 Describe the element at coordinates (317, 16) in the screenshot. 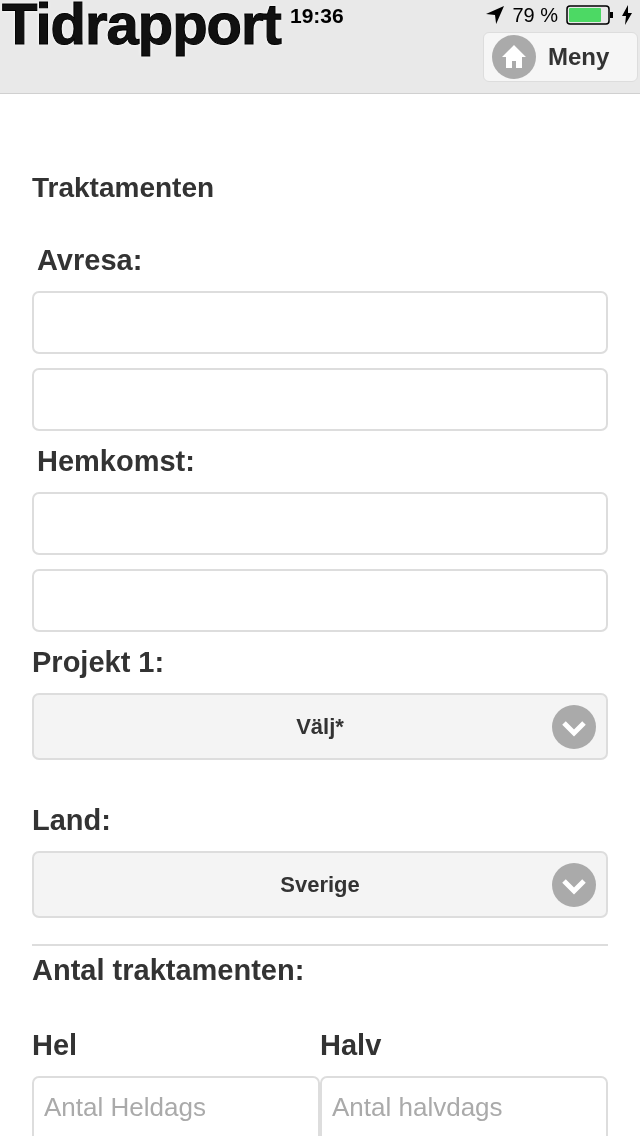

I see `status-time: 19:36` at that location.